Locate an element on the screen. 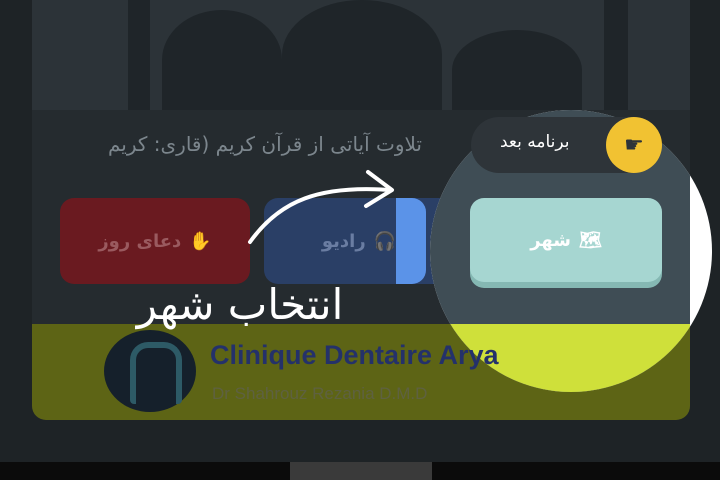 The width and height of the screenshot is (720, 480). city-label: شهر is located at coordinates (550, 240).